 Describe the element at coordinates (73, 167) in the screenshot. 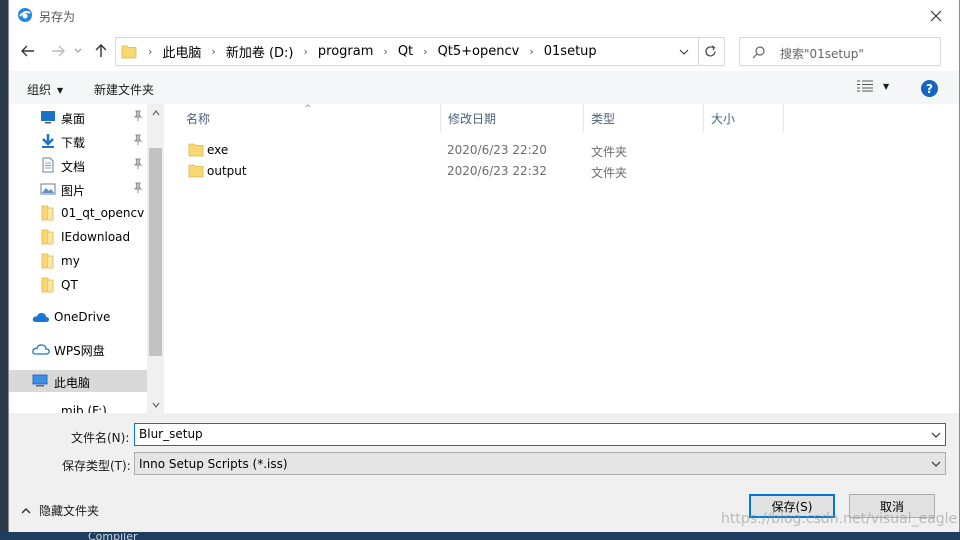

I see `sidebar-item-label: 文档` at that location.